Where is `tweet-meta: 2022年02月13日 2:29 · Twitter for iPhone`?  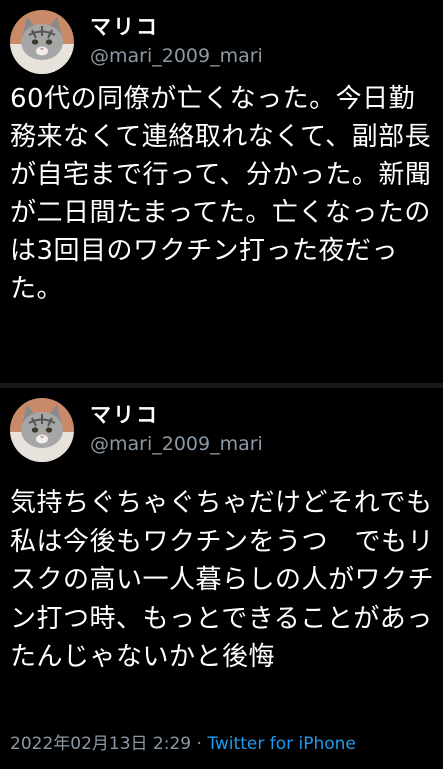 tweet-meta: 2022年02月13日 2:29 · Twitter for iPhone is located at coordinates (183, 741).